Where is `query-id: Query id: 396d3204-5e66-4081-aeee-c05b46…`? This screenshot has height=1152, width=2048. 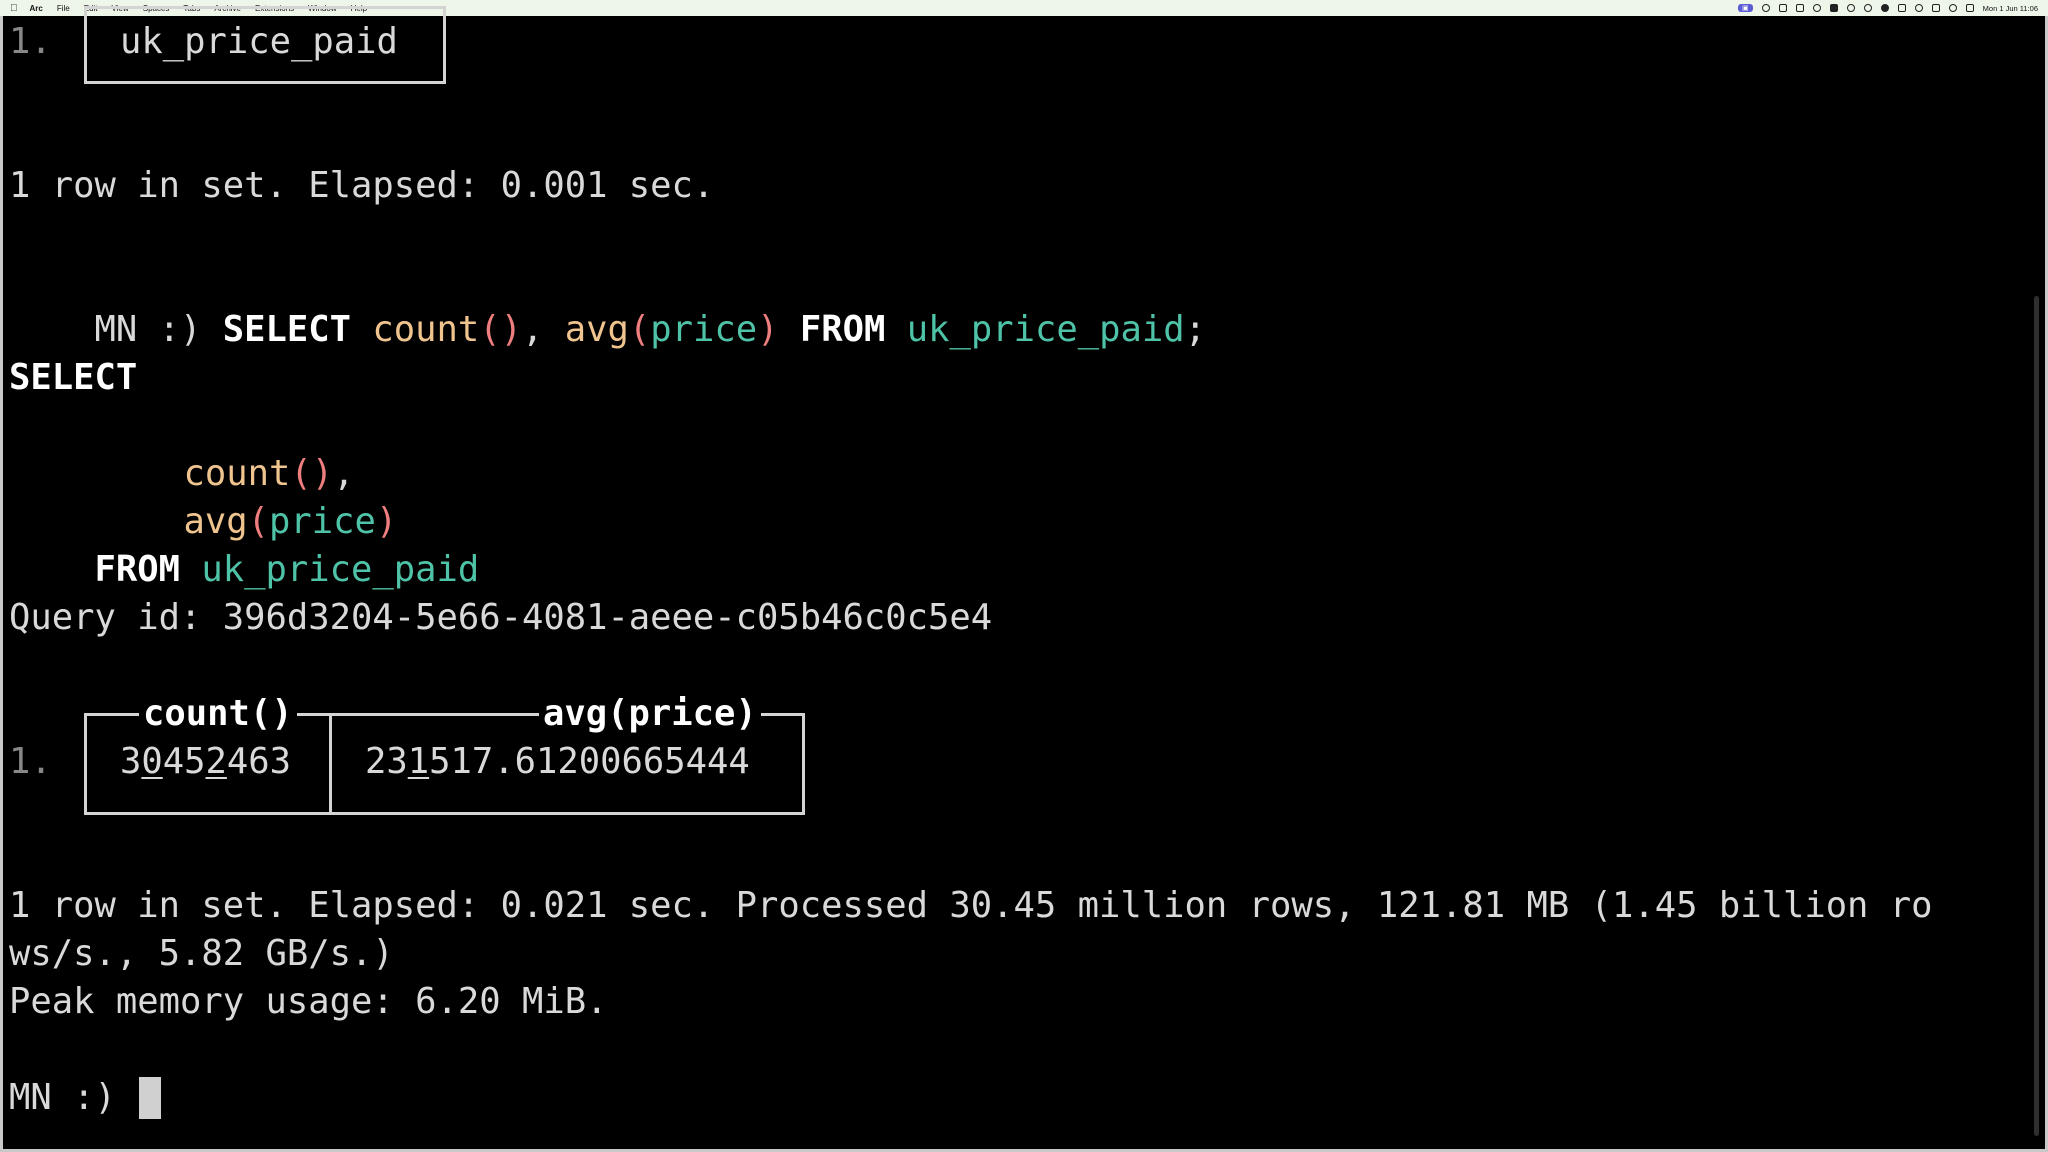
query-id: Query id: 396d3204-5e66-4081-aeee-c05b46… is located at coordinates (501, 617).